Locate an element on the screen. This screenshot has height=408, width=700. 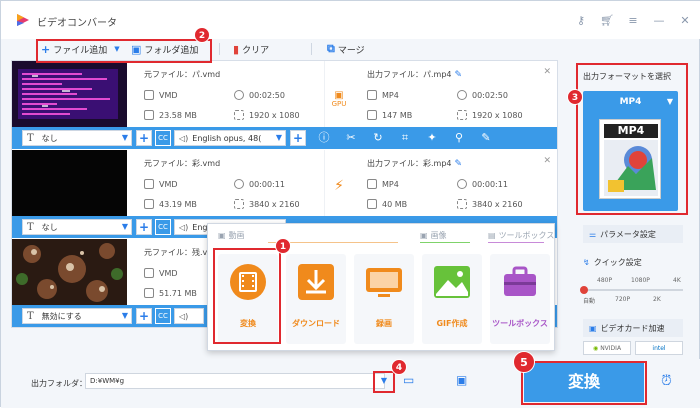
effects-icon: ✦ is located at coordinates (432, 138).